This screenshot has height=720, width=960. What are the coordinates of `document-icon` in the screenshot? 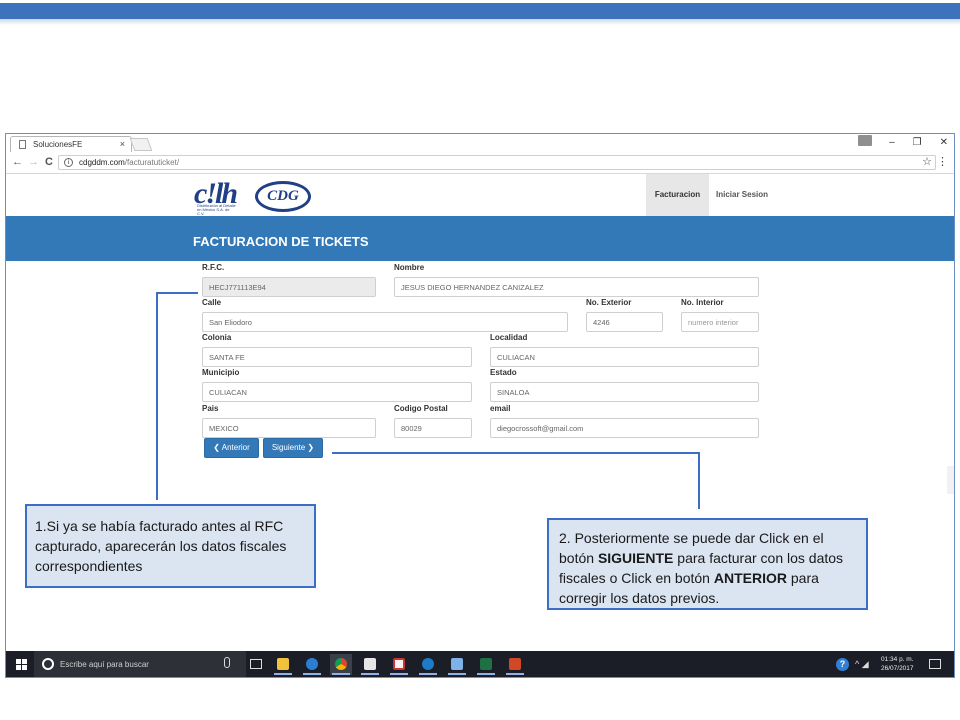 It's located at (22, 144).